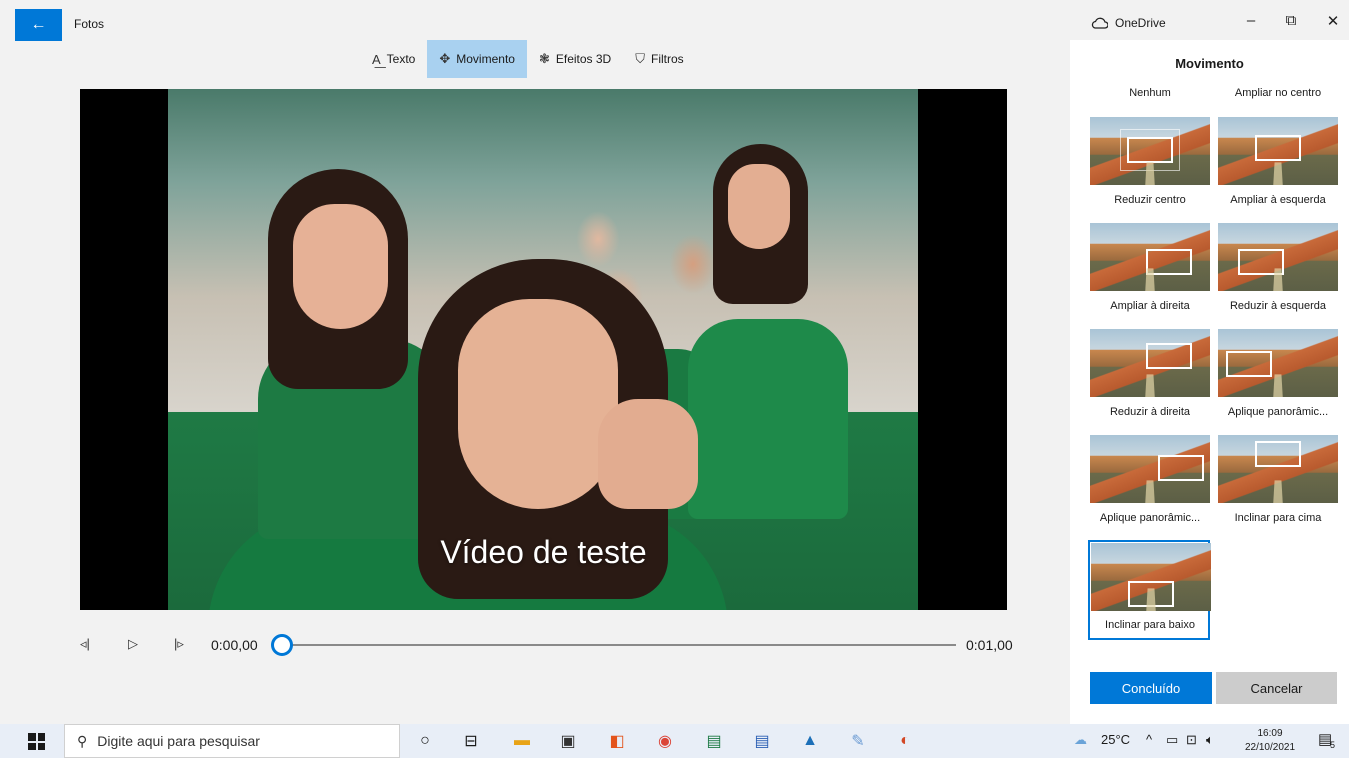  What do you see at coordinates (133, 644) in the screenshot?
I see `play-icon: ▷` at bounding box center [133, 644].